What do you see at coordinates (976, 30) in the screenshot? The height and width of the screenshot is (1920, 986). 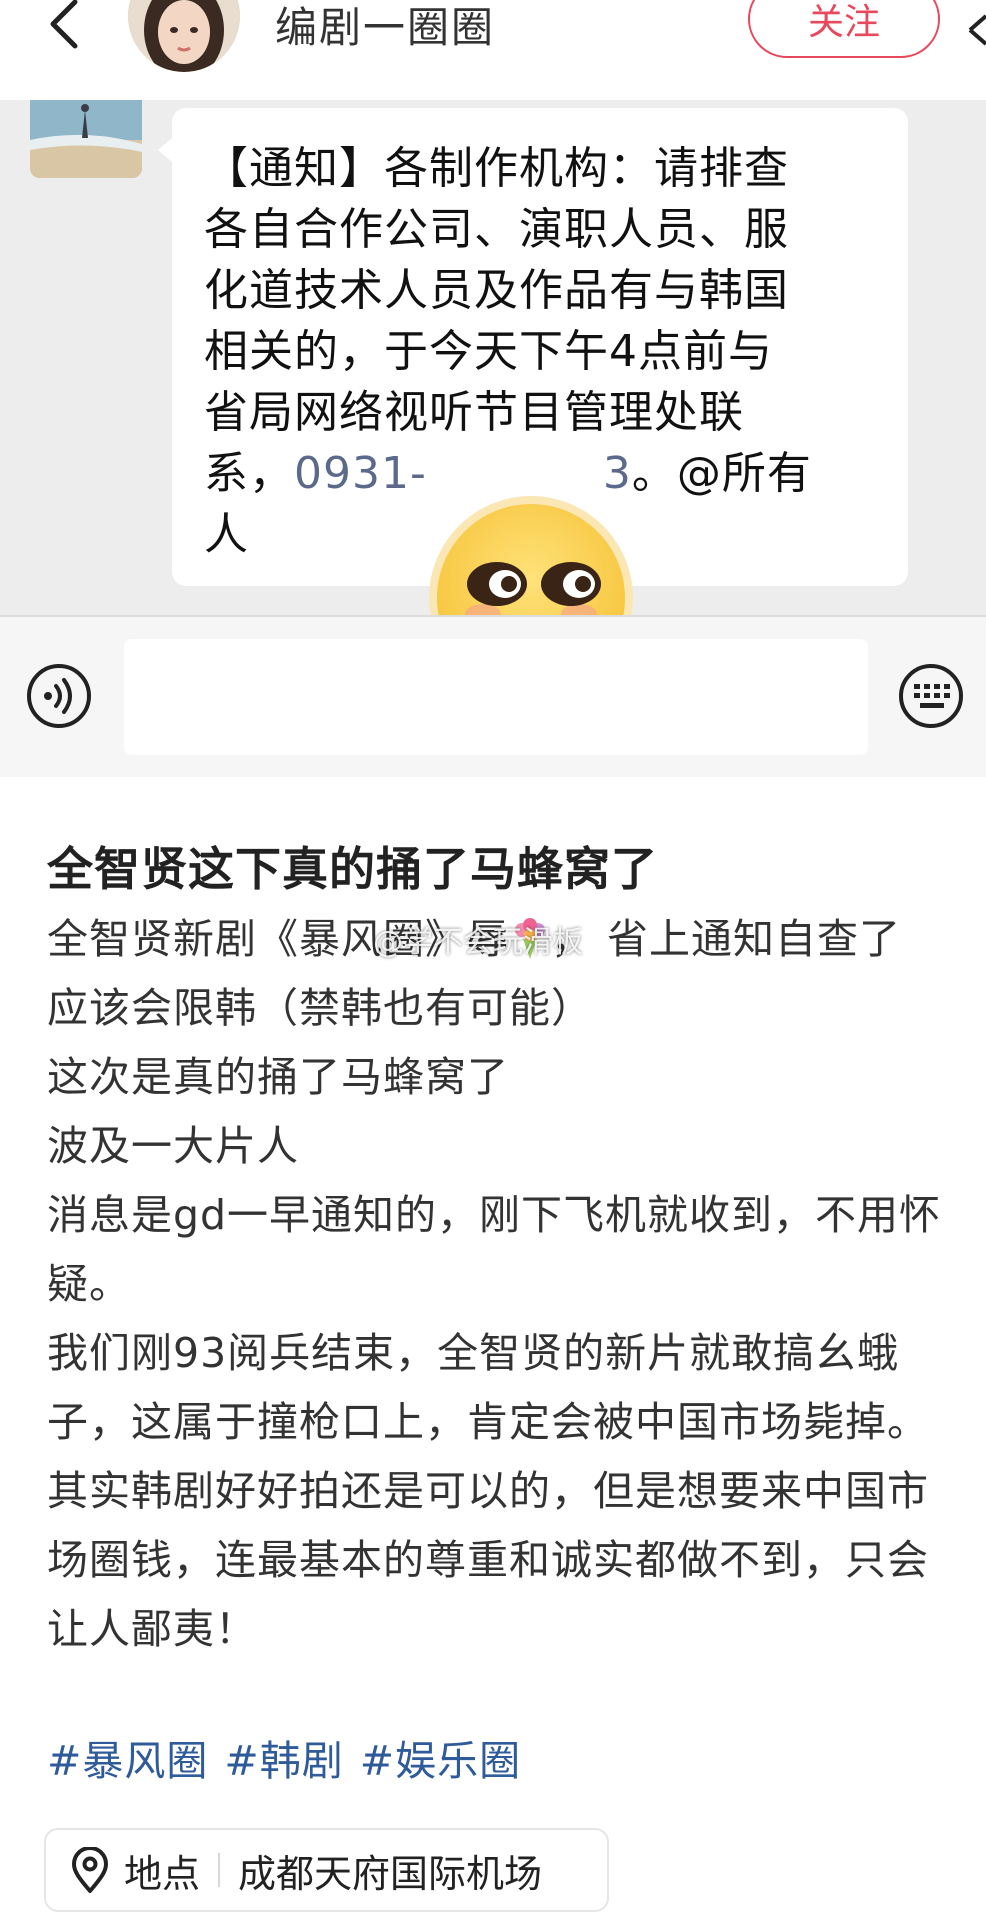 I see `share-icon` at bounding box center [976, 30].